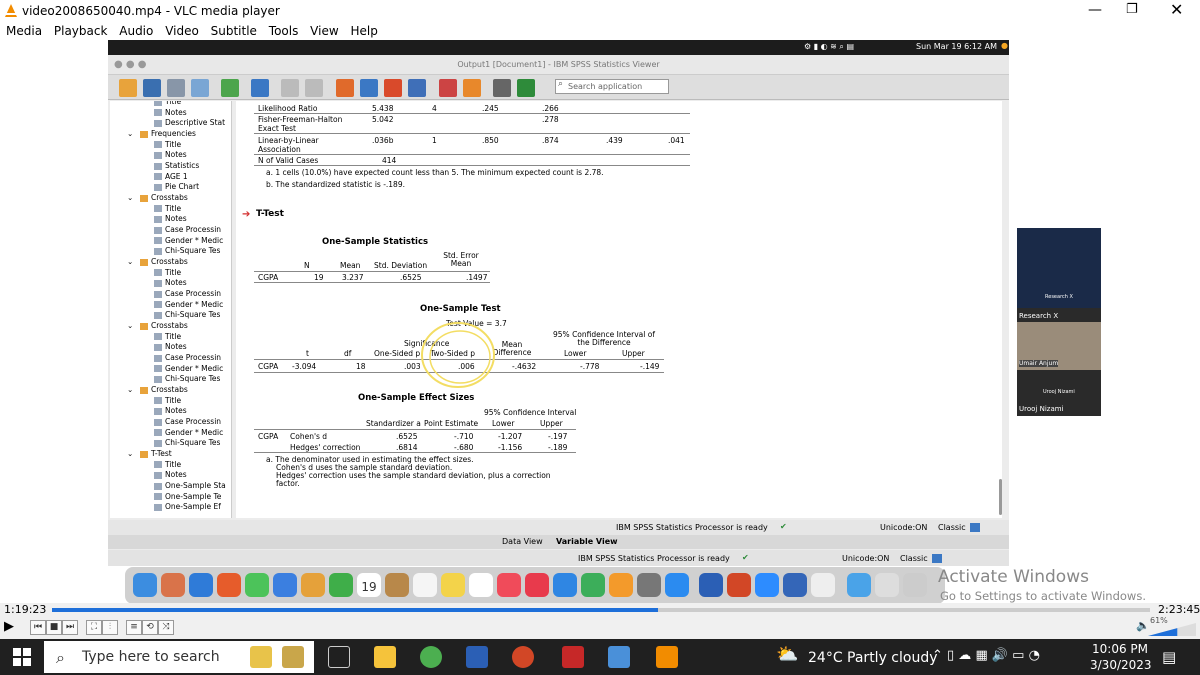  What do you see at coordinates (161, 134) in the screenshot?
I see `outline-folder: ⌄ Frequencies` at bounding box center [161, 134].